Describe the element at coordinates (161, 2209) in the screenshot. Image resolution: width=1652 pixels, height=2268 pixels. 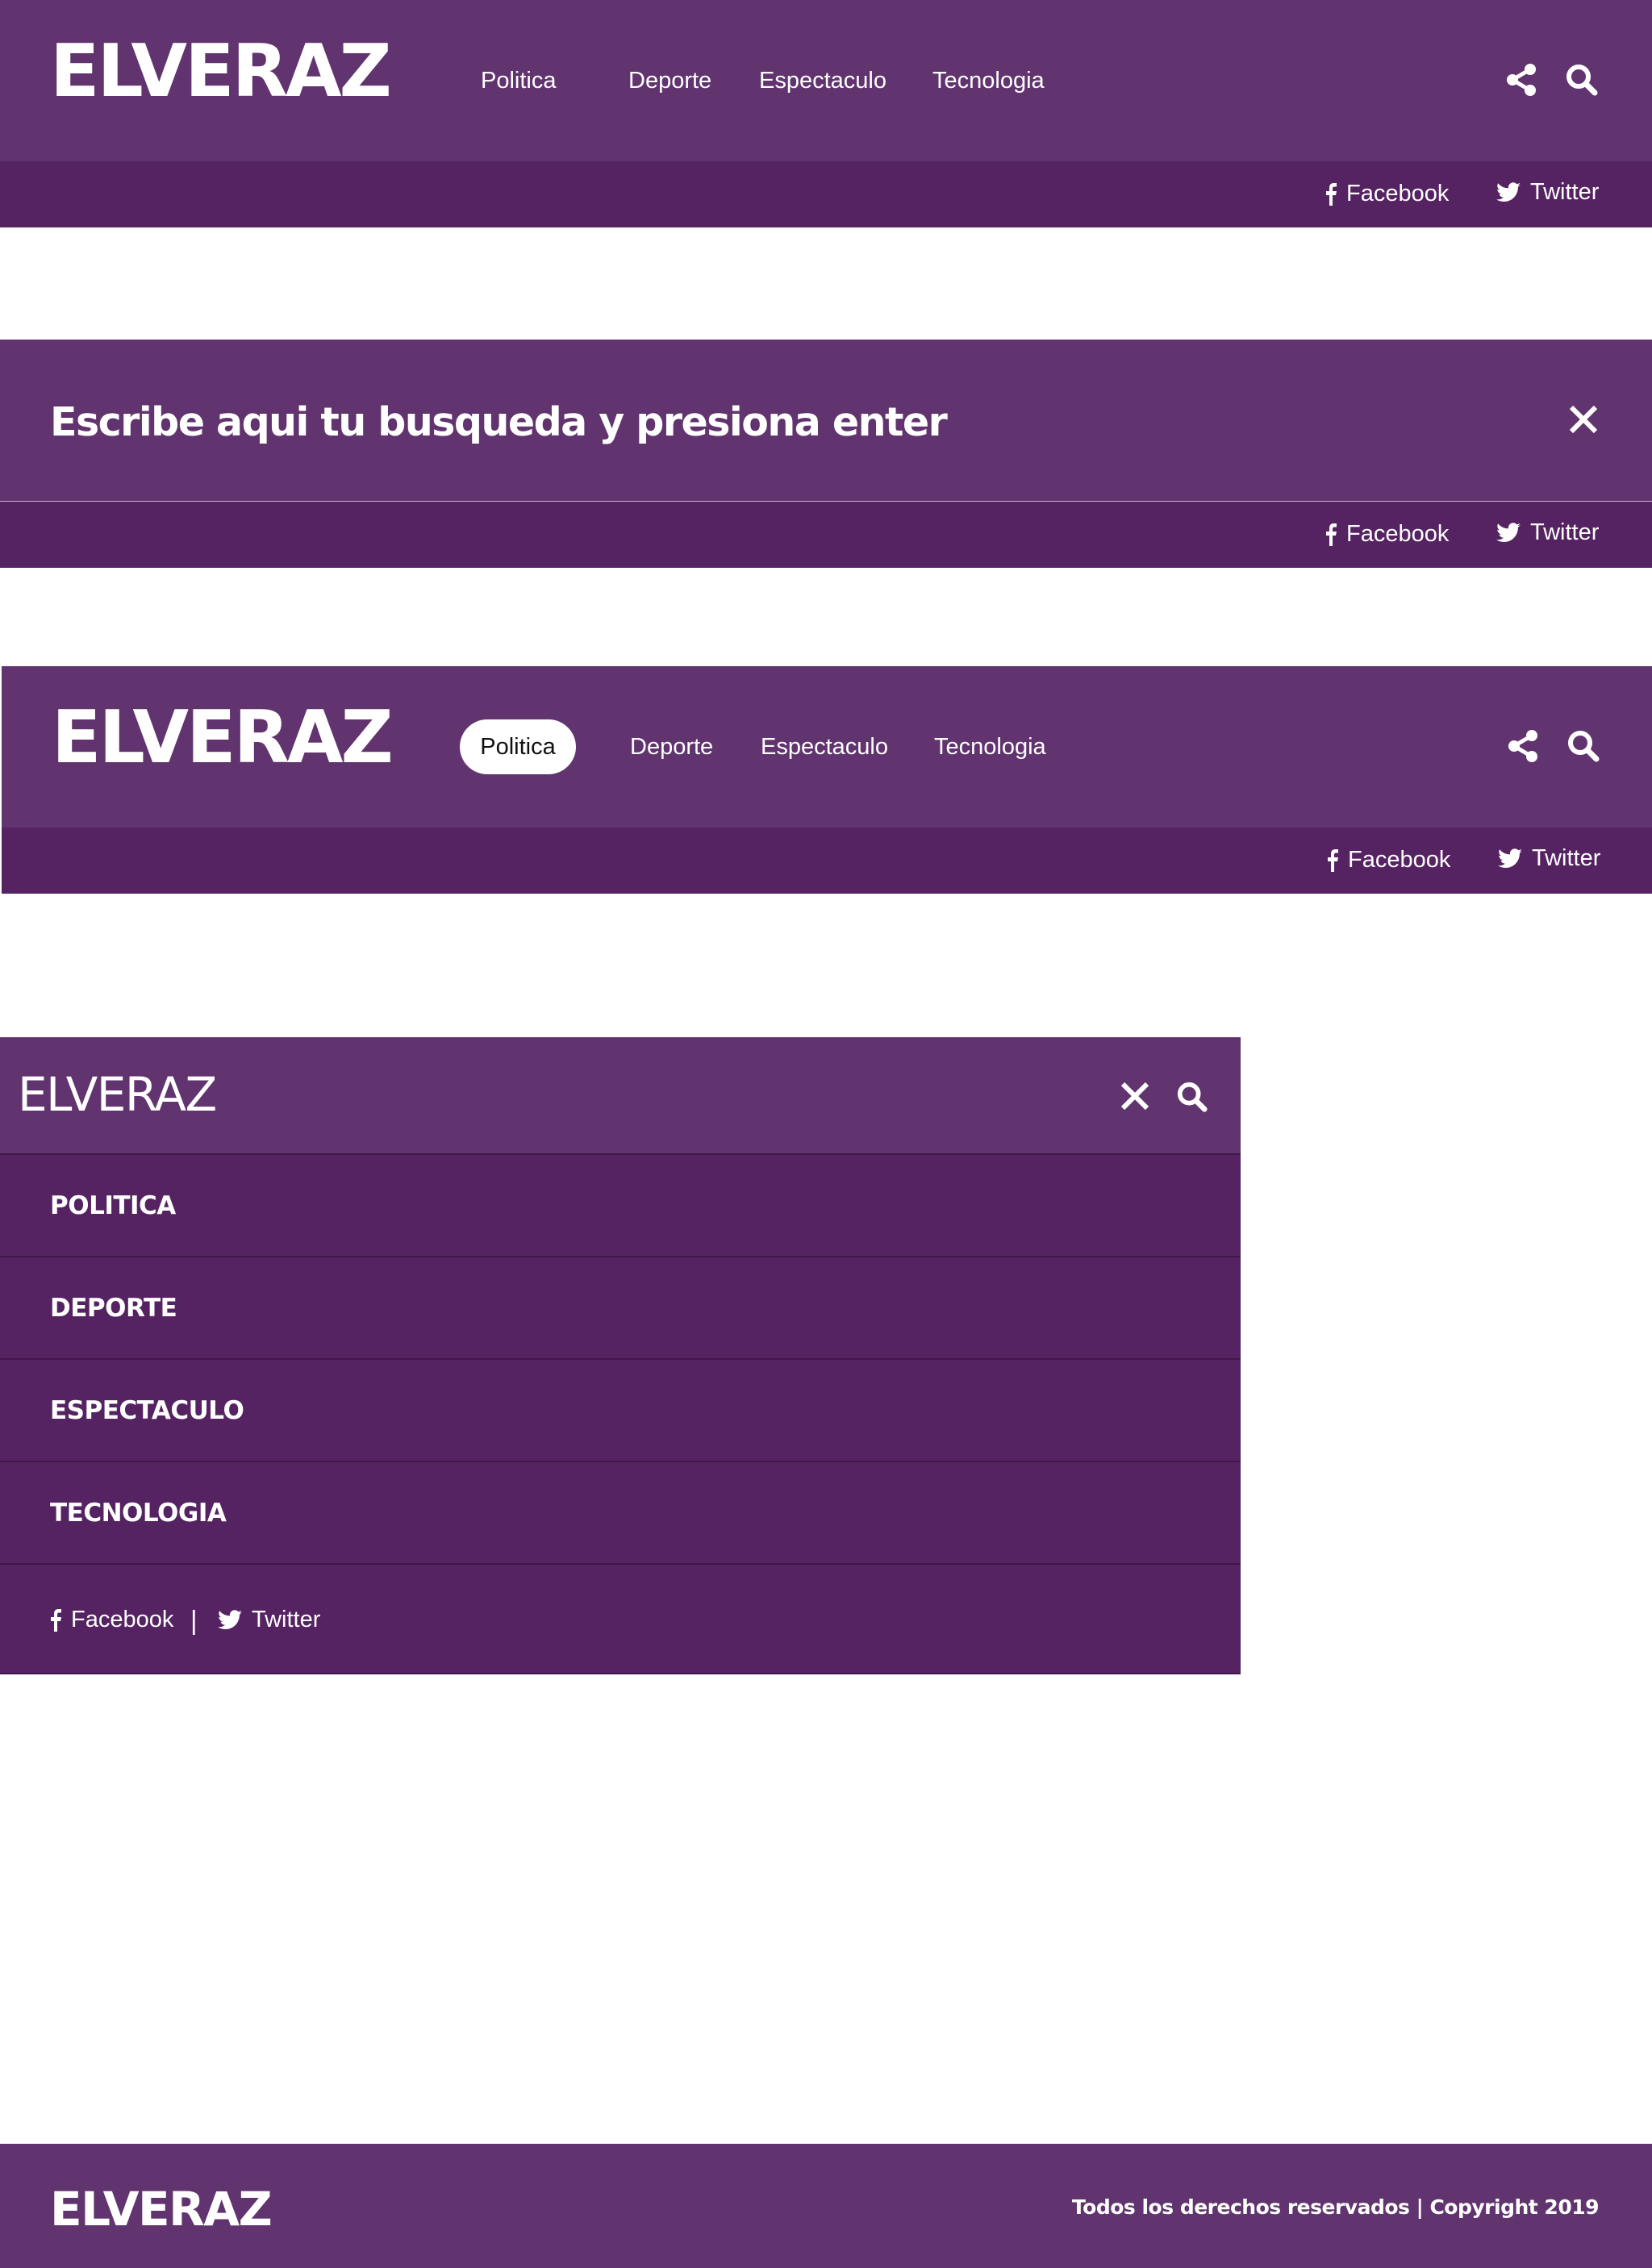
I see `footer-logo: ELVERAZ` at that location.